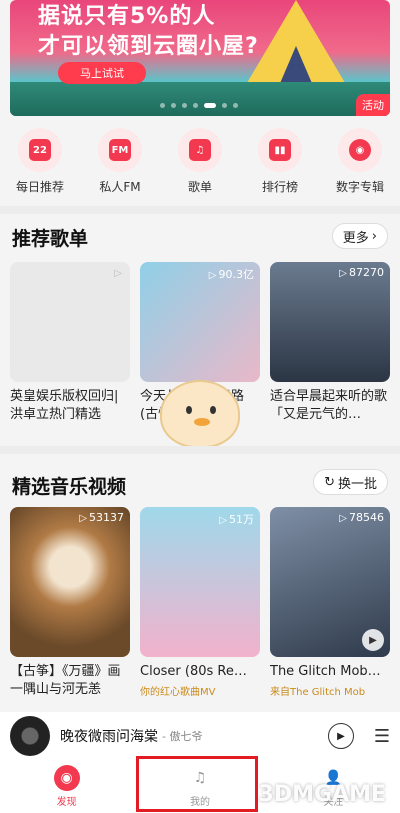 The width and height of the screenshot is (400, 813). What do you see at coordinates (357, 484) in the screenshot?
I see `refresh-label: 换一批` at bounding box center [357, 484].